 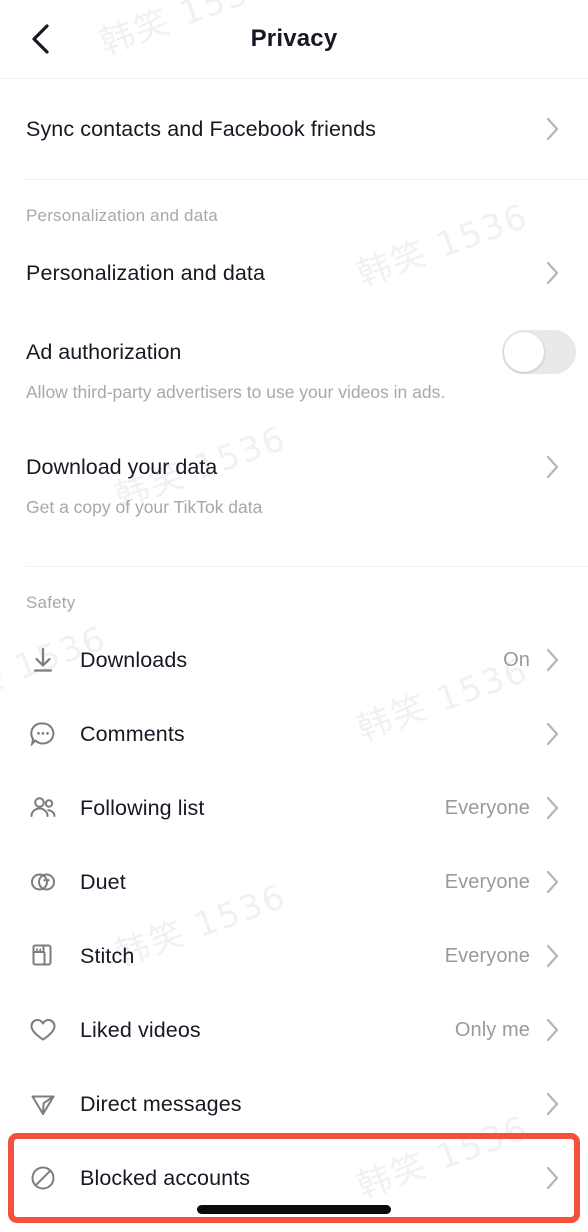 I want to click on back-button, so click(x=40, y=39).